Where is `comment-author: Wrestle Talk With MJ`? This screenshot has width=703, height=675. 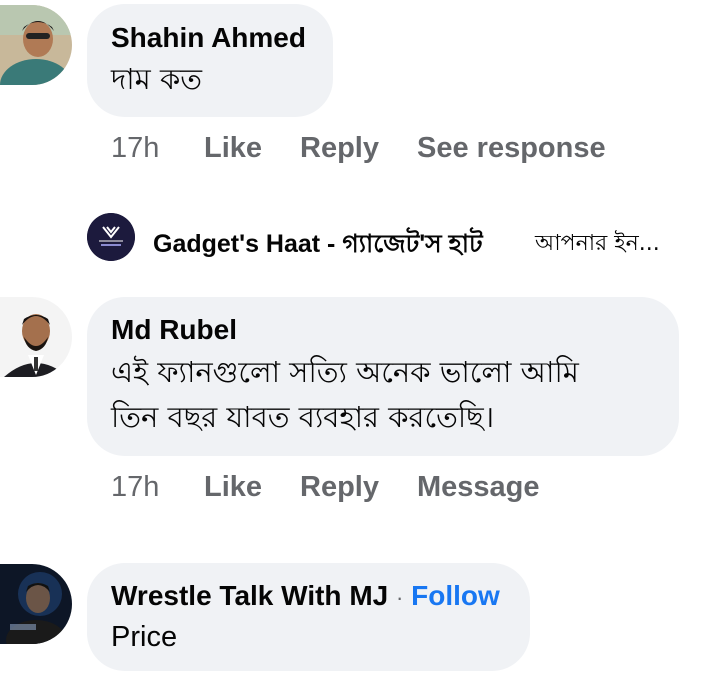 comment-author: Wrestle Talk With MJ is located at coordinates (249, 595).